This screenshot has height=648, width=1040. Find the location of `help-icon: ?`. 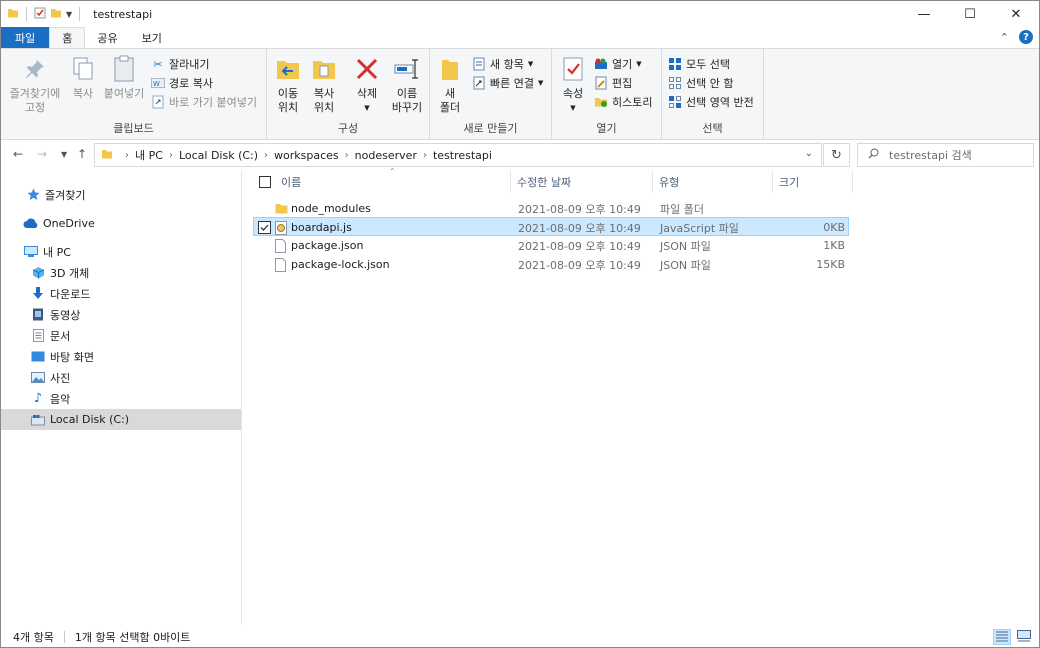

help-icon: ? is located at coordinates (1026, 37).